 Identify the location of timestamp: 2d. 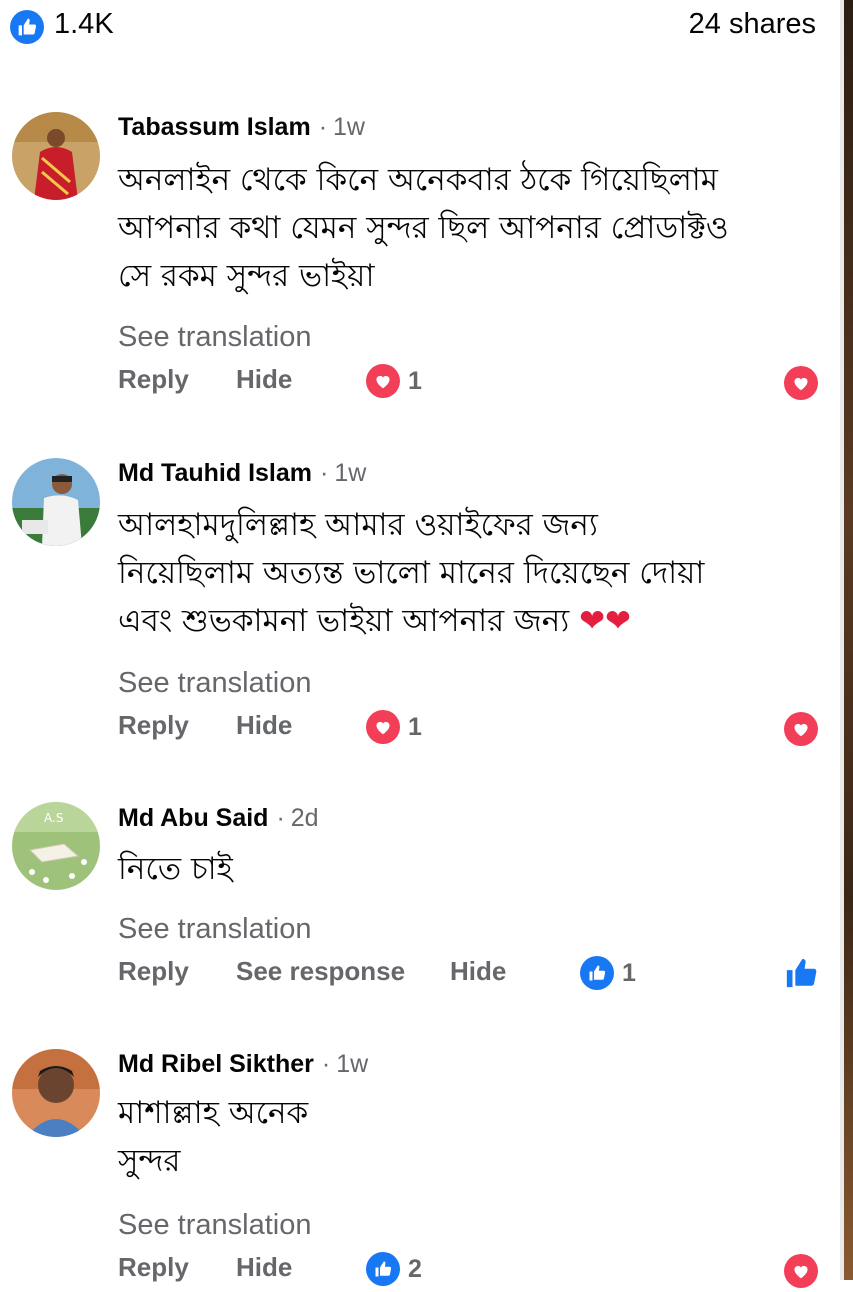
(305, 818).